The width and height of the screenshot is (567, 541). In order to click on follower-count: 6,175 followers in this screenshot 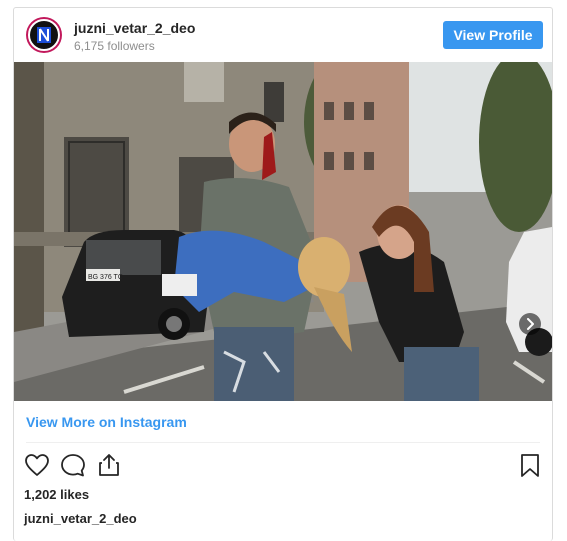, I will do `click(114, 46)`.